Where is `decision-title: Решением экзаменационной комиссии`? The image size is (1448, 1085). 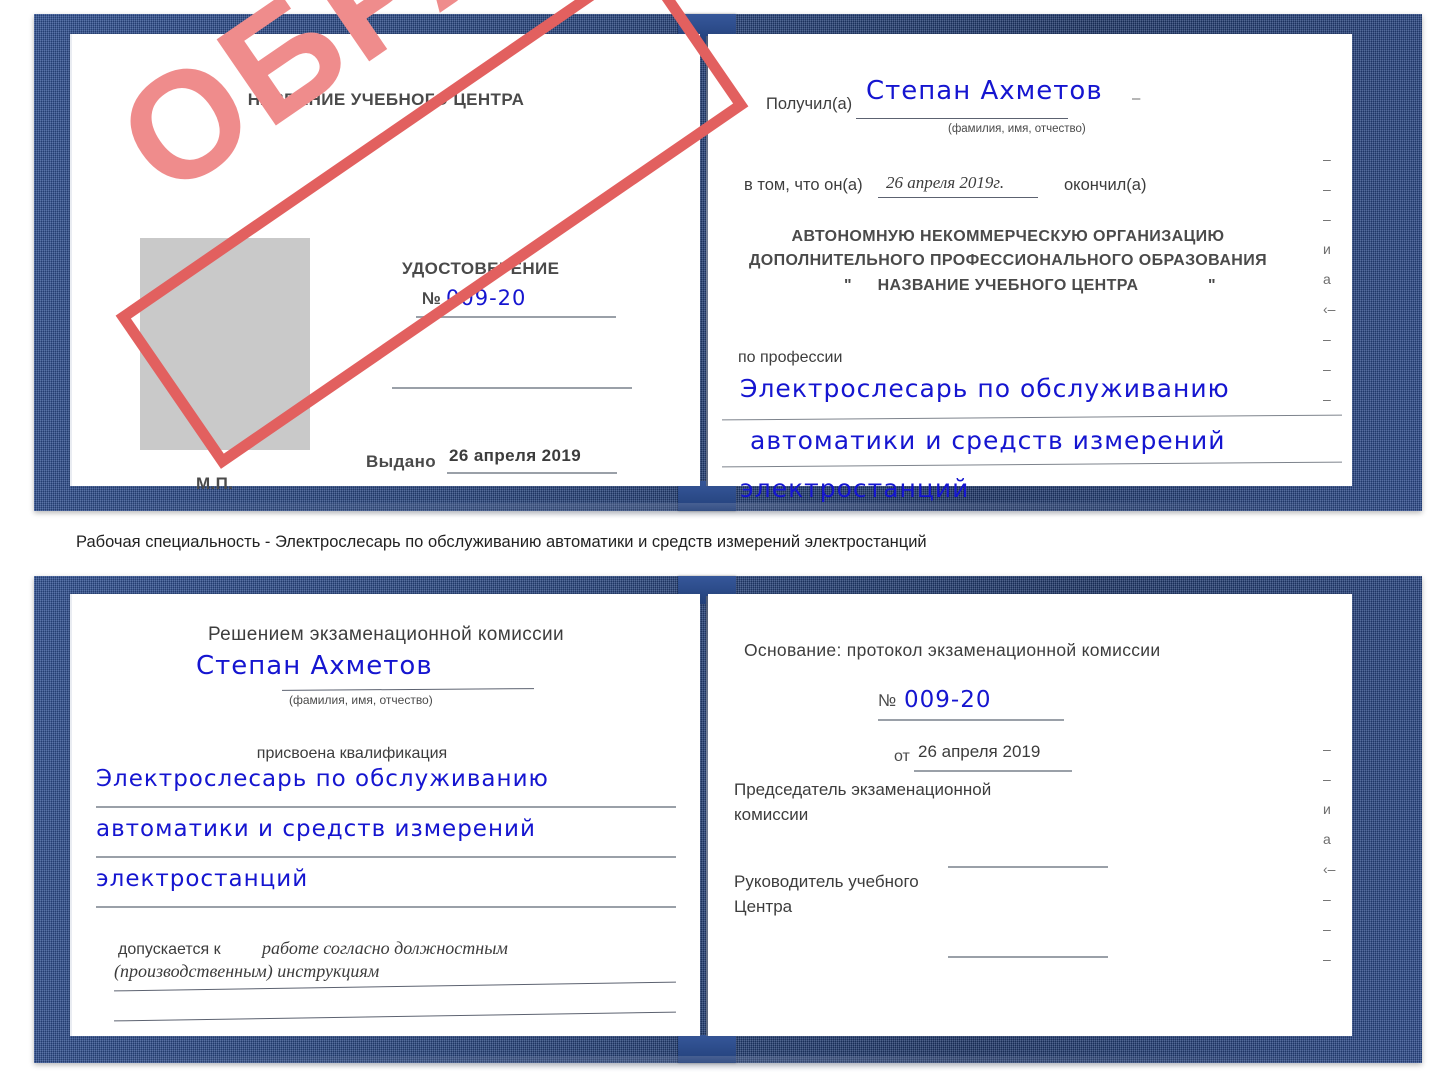 decision-title: Решением экзаменационной комиссии is located at coordinates (386, 634).